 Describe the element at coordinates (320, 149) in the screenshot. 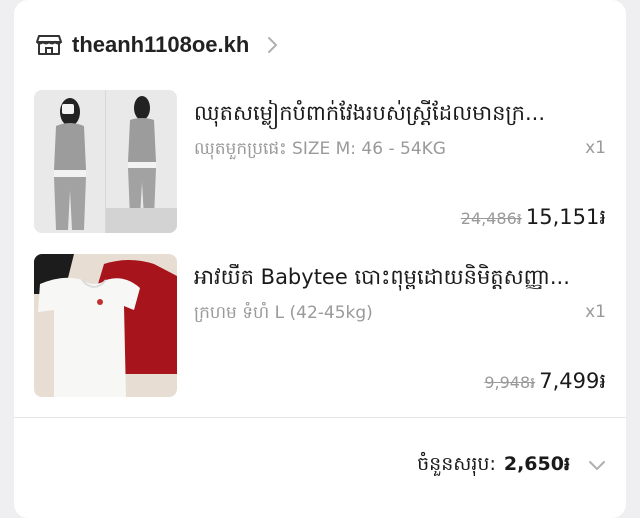

I see `product-variant: ឈុតមួកប្រផេះ SIZE M: 46 - 54KG` at that location.